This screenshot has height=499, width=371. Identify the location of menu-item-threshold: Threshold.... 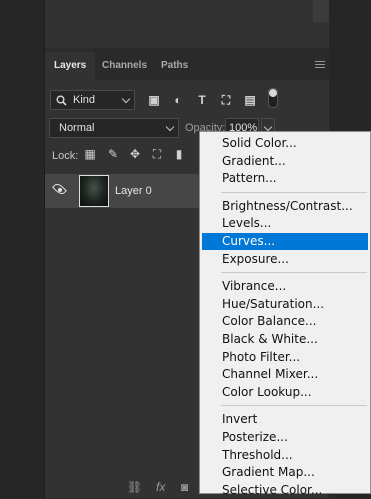
(285, 455).